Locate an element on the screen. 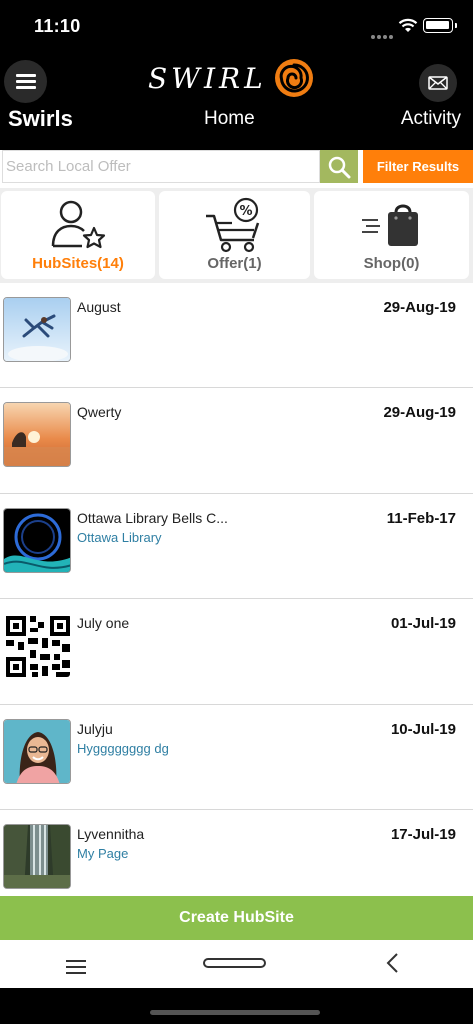 The width and height of the screenshot is (473, 1024). tab-shop: Shop(0) is located at coordinates (391, 235).